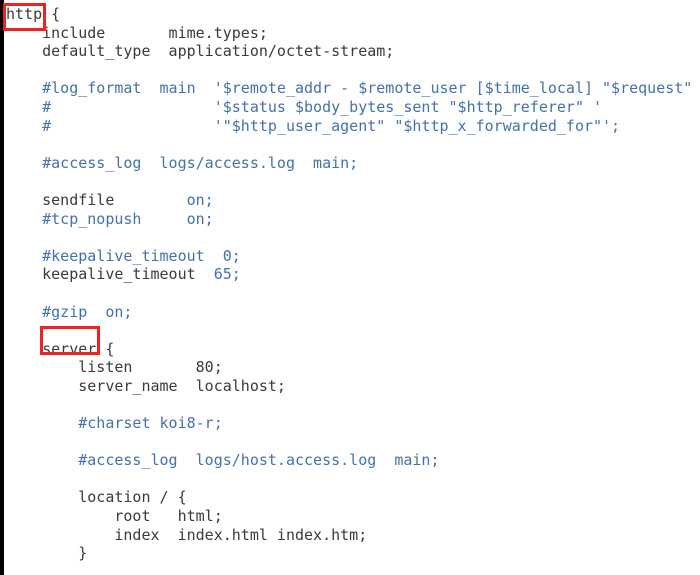 The height and width of the screenshot is (575, 700). What do you see at coordinates (33, 14) in the screenshot?
I see `code-token: http {` at bounding box center [33, 14].